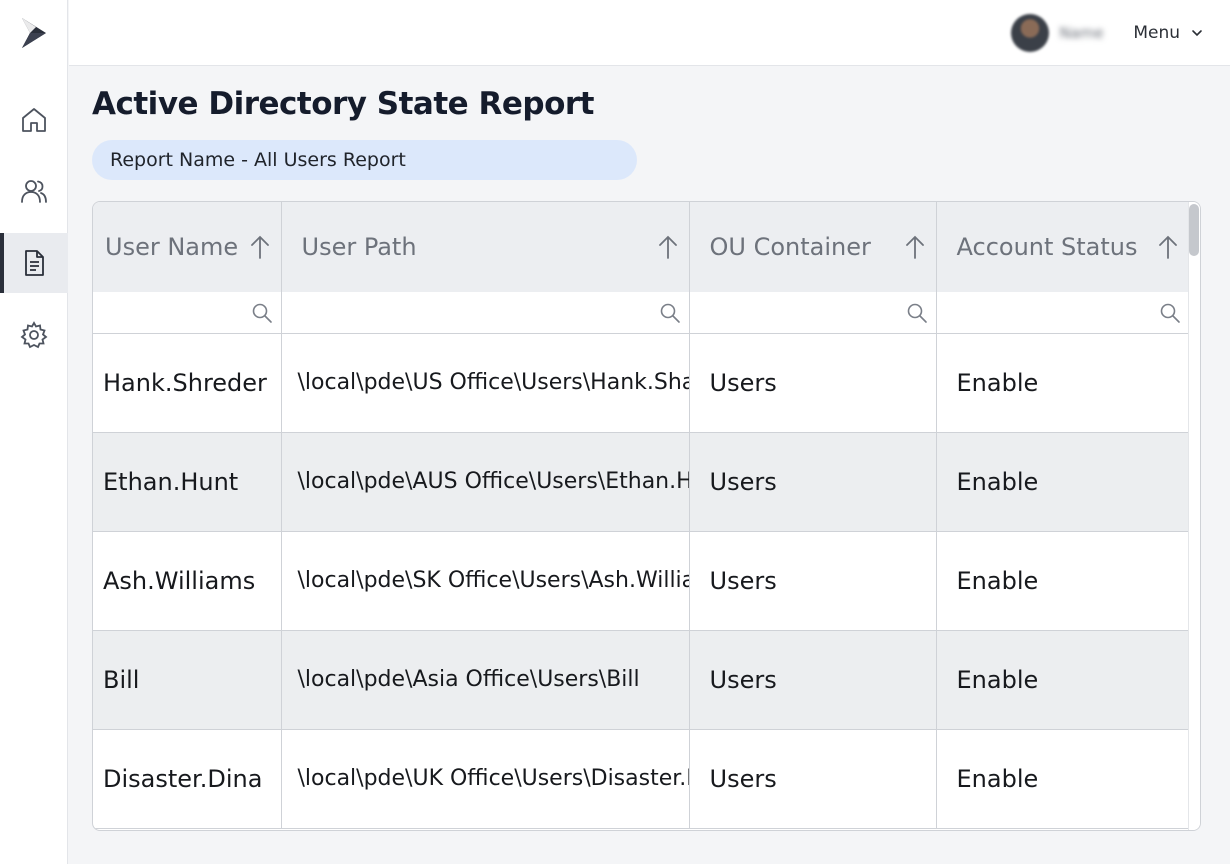 The image size is (1230, 864). Describe the element at coordinates (187, 383) in the screenshot. I see `cell-user-name: Hank.Shreder` at that location.